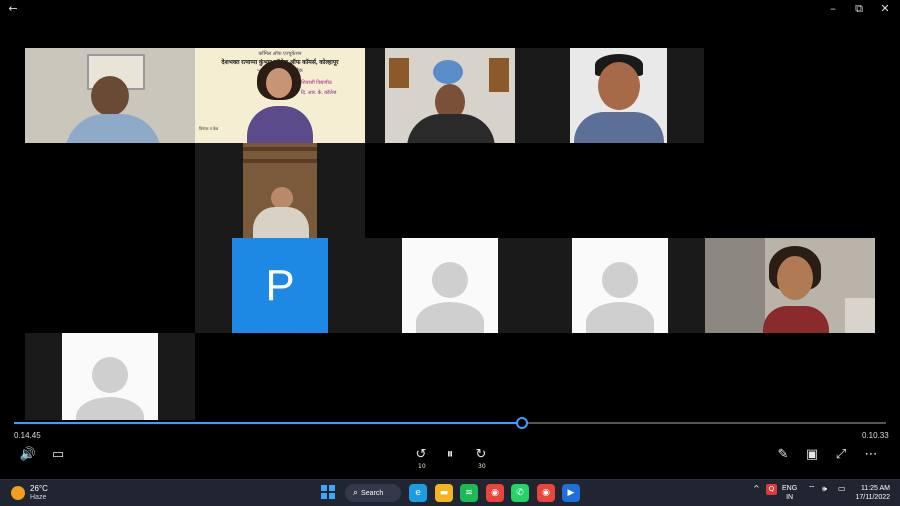 This screenshot has height=506, width=900. I want to click on edit-icon: ✎, so click(783, 455).